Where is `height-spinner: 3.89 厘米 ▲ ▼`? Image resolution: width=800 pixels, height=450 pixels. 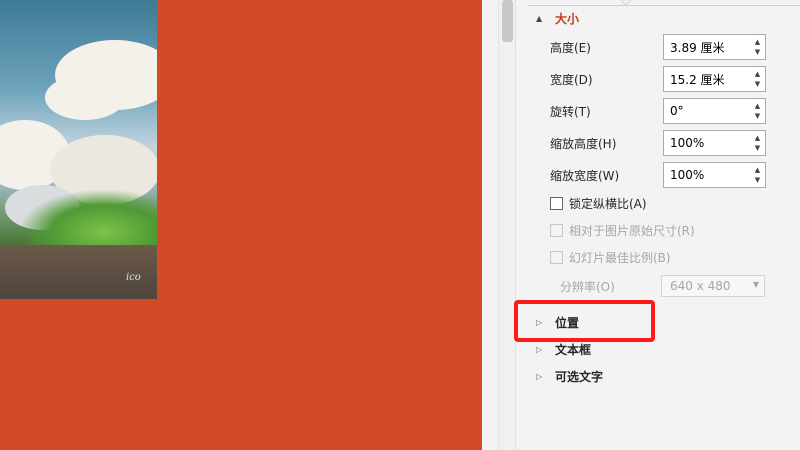 height-spinner: 3.89 厘米 ▲ ▼ is located at coordinates (714, 47).